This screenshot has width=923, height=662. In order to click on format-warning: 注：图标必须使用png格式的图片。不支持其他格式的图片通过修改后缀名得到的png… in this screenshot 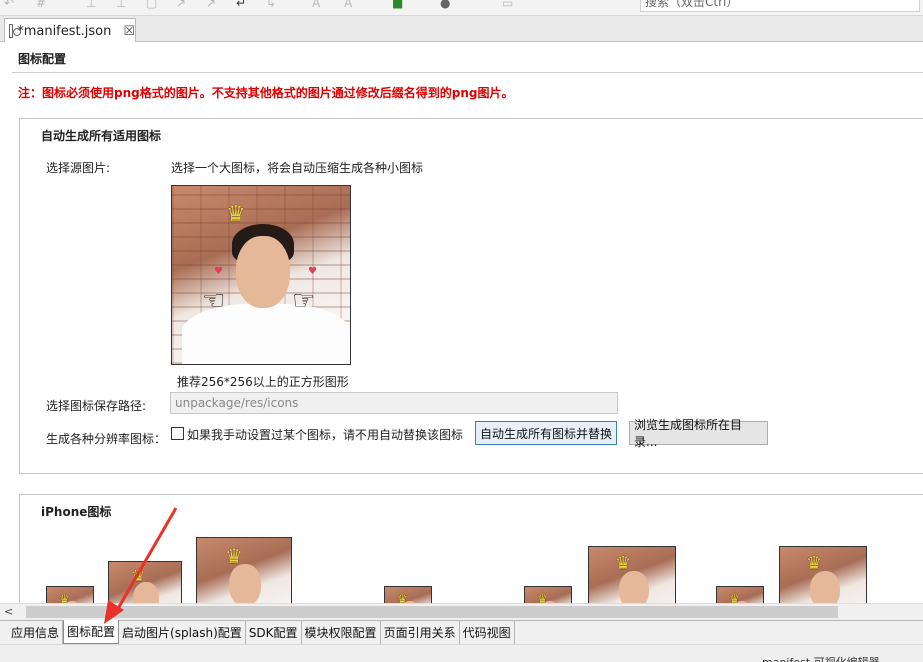, I will do `click(266, 93)`.